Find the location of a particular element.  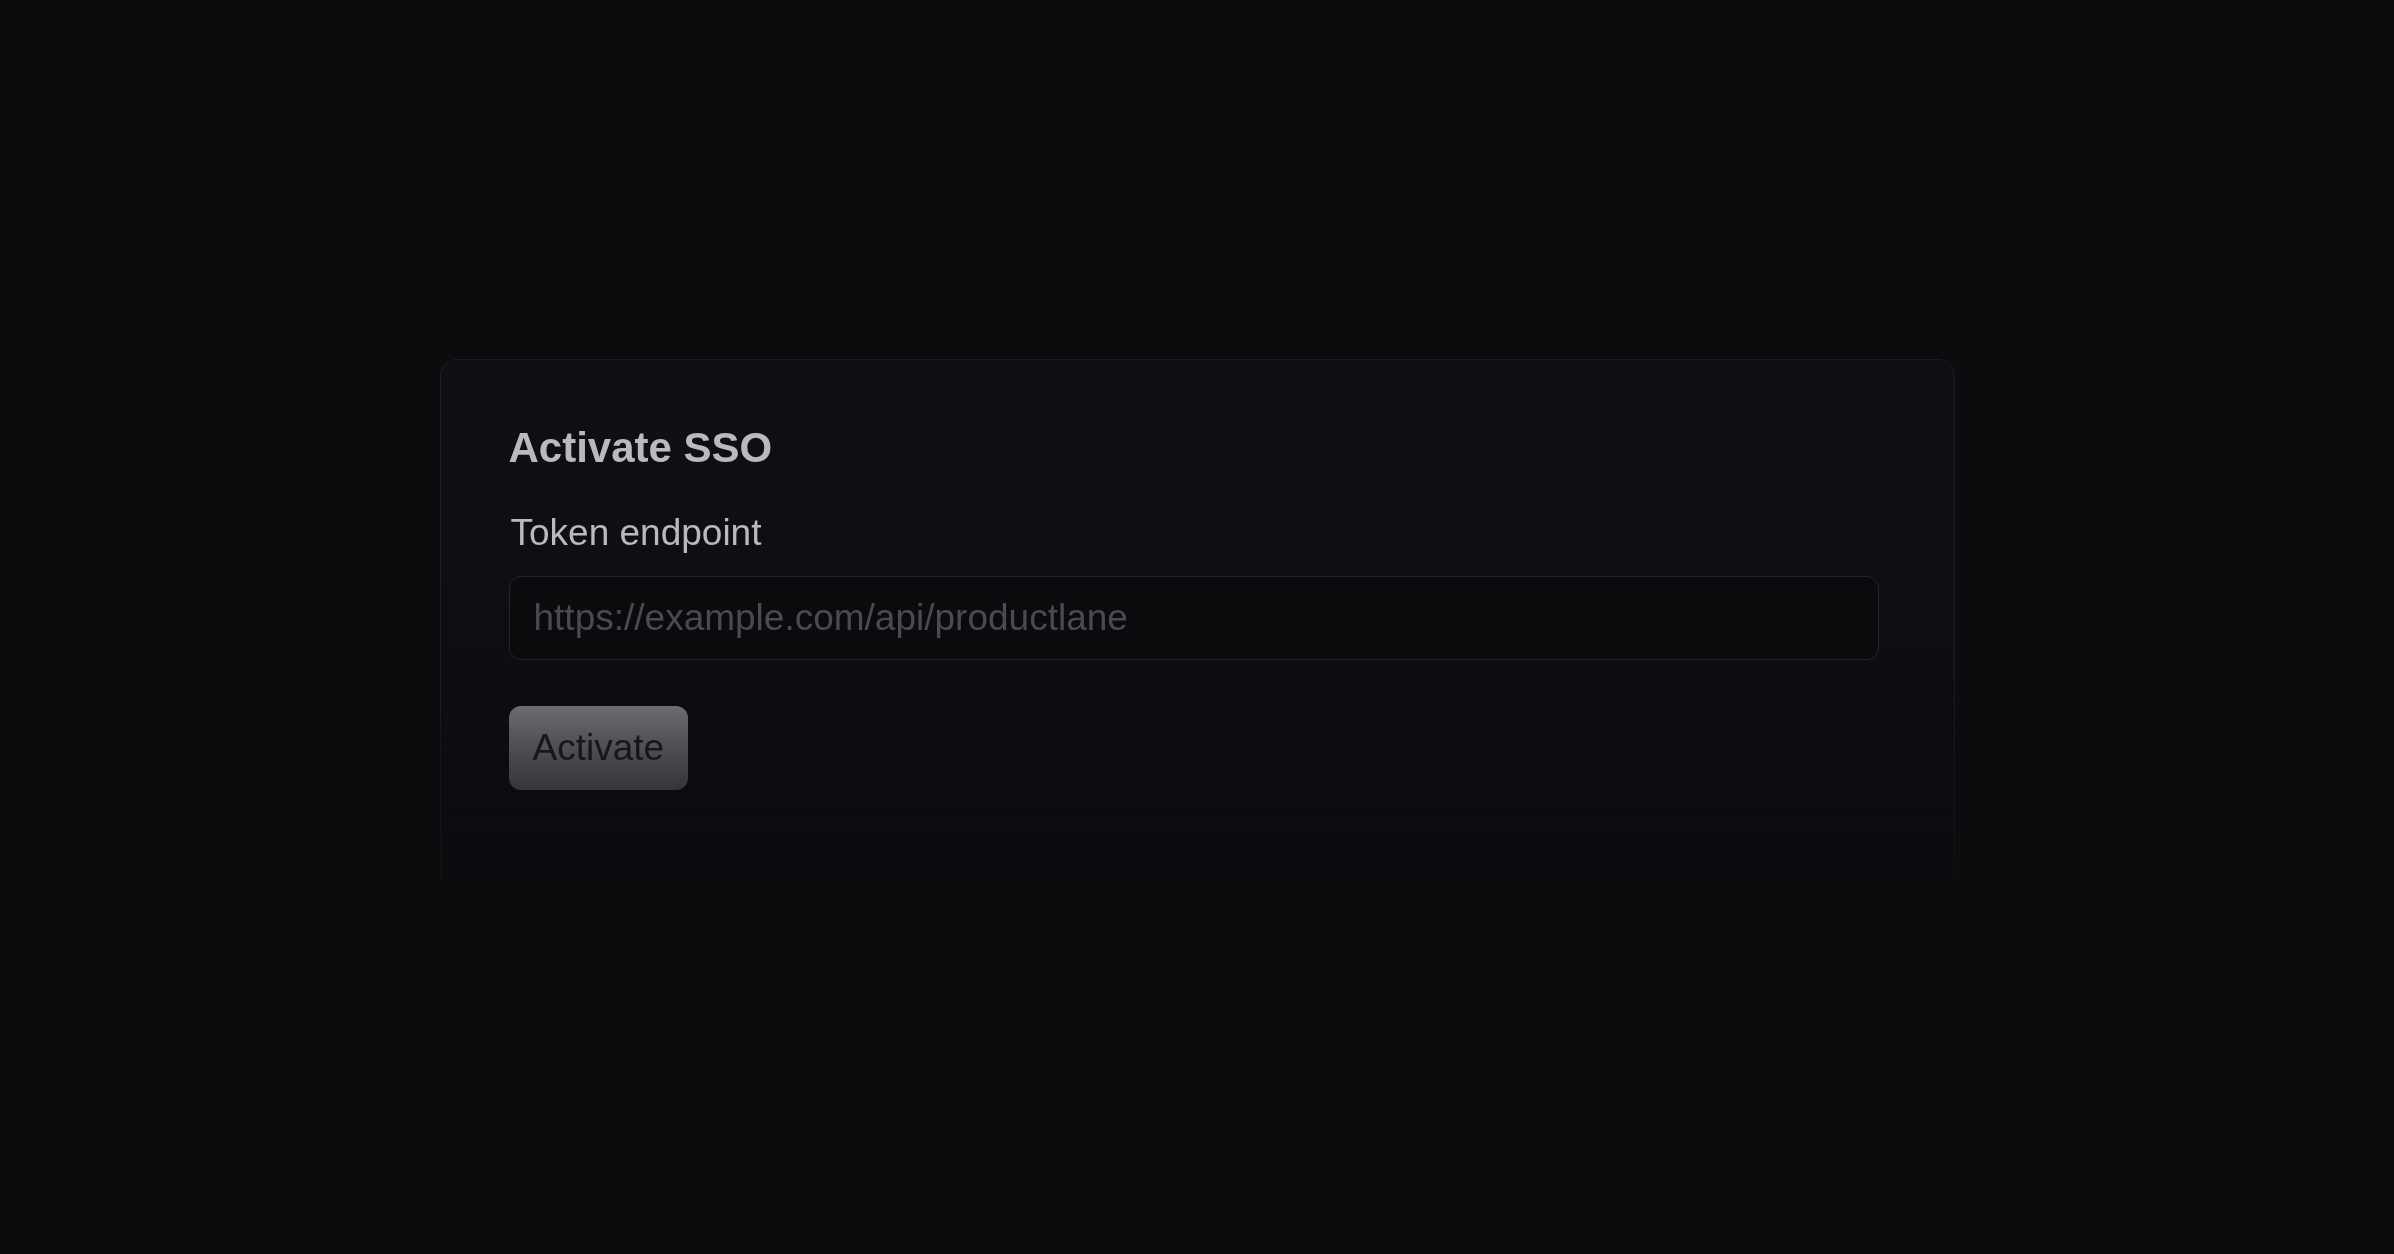

field-label: Token endpoint is located at coordinates (636, 533).